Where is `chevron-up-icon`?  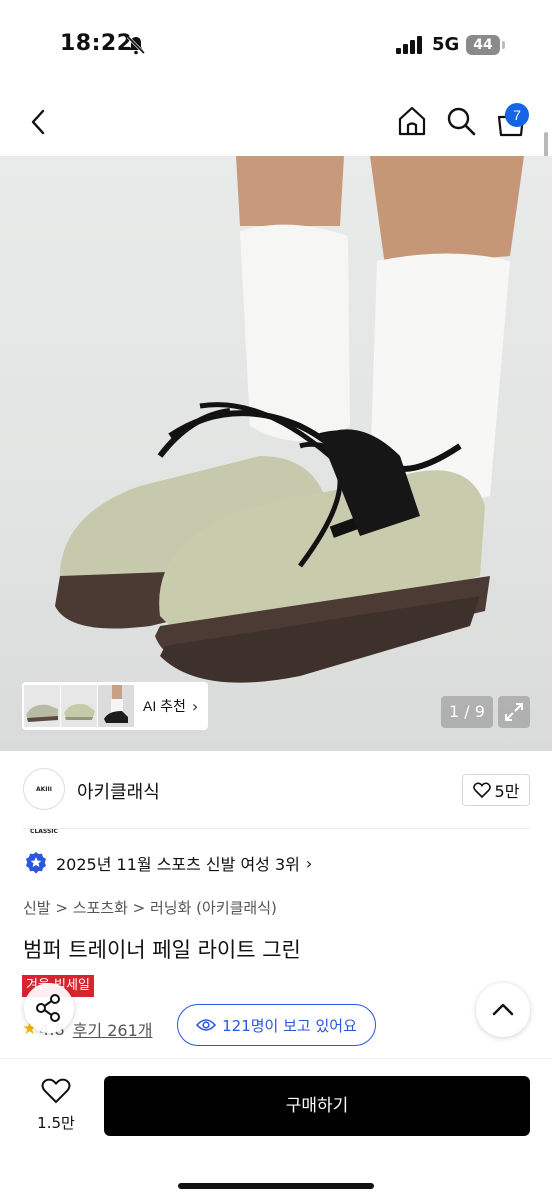
chevron-up-icon is located at coordinates (503, 1009).